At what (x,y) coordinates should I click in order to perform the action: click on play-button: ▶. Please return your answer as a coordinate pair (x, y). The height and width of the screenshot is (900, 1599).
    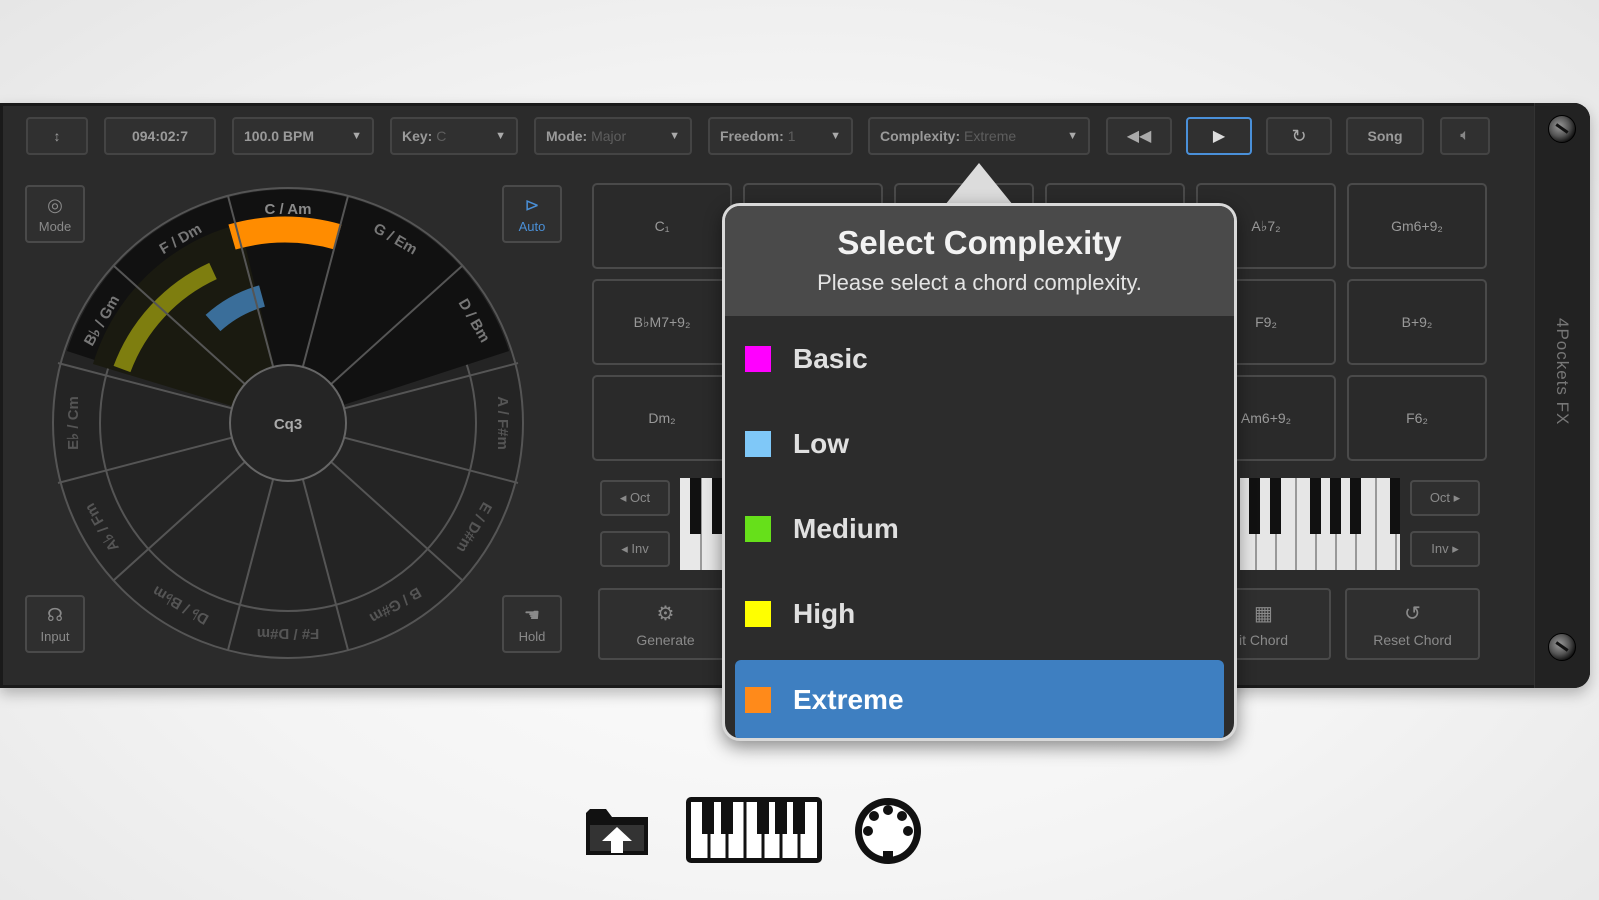
    Looking at the image, I should click on (1219, 136).